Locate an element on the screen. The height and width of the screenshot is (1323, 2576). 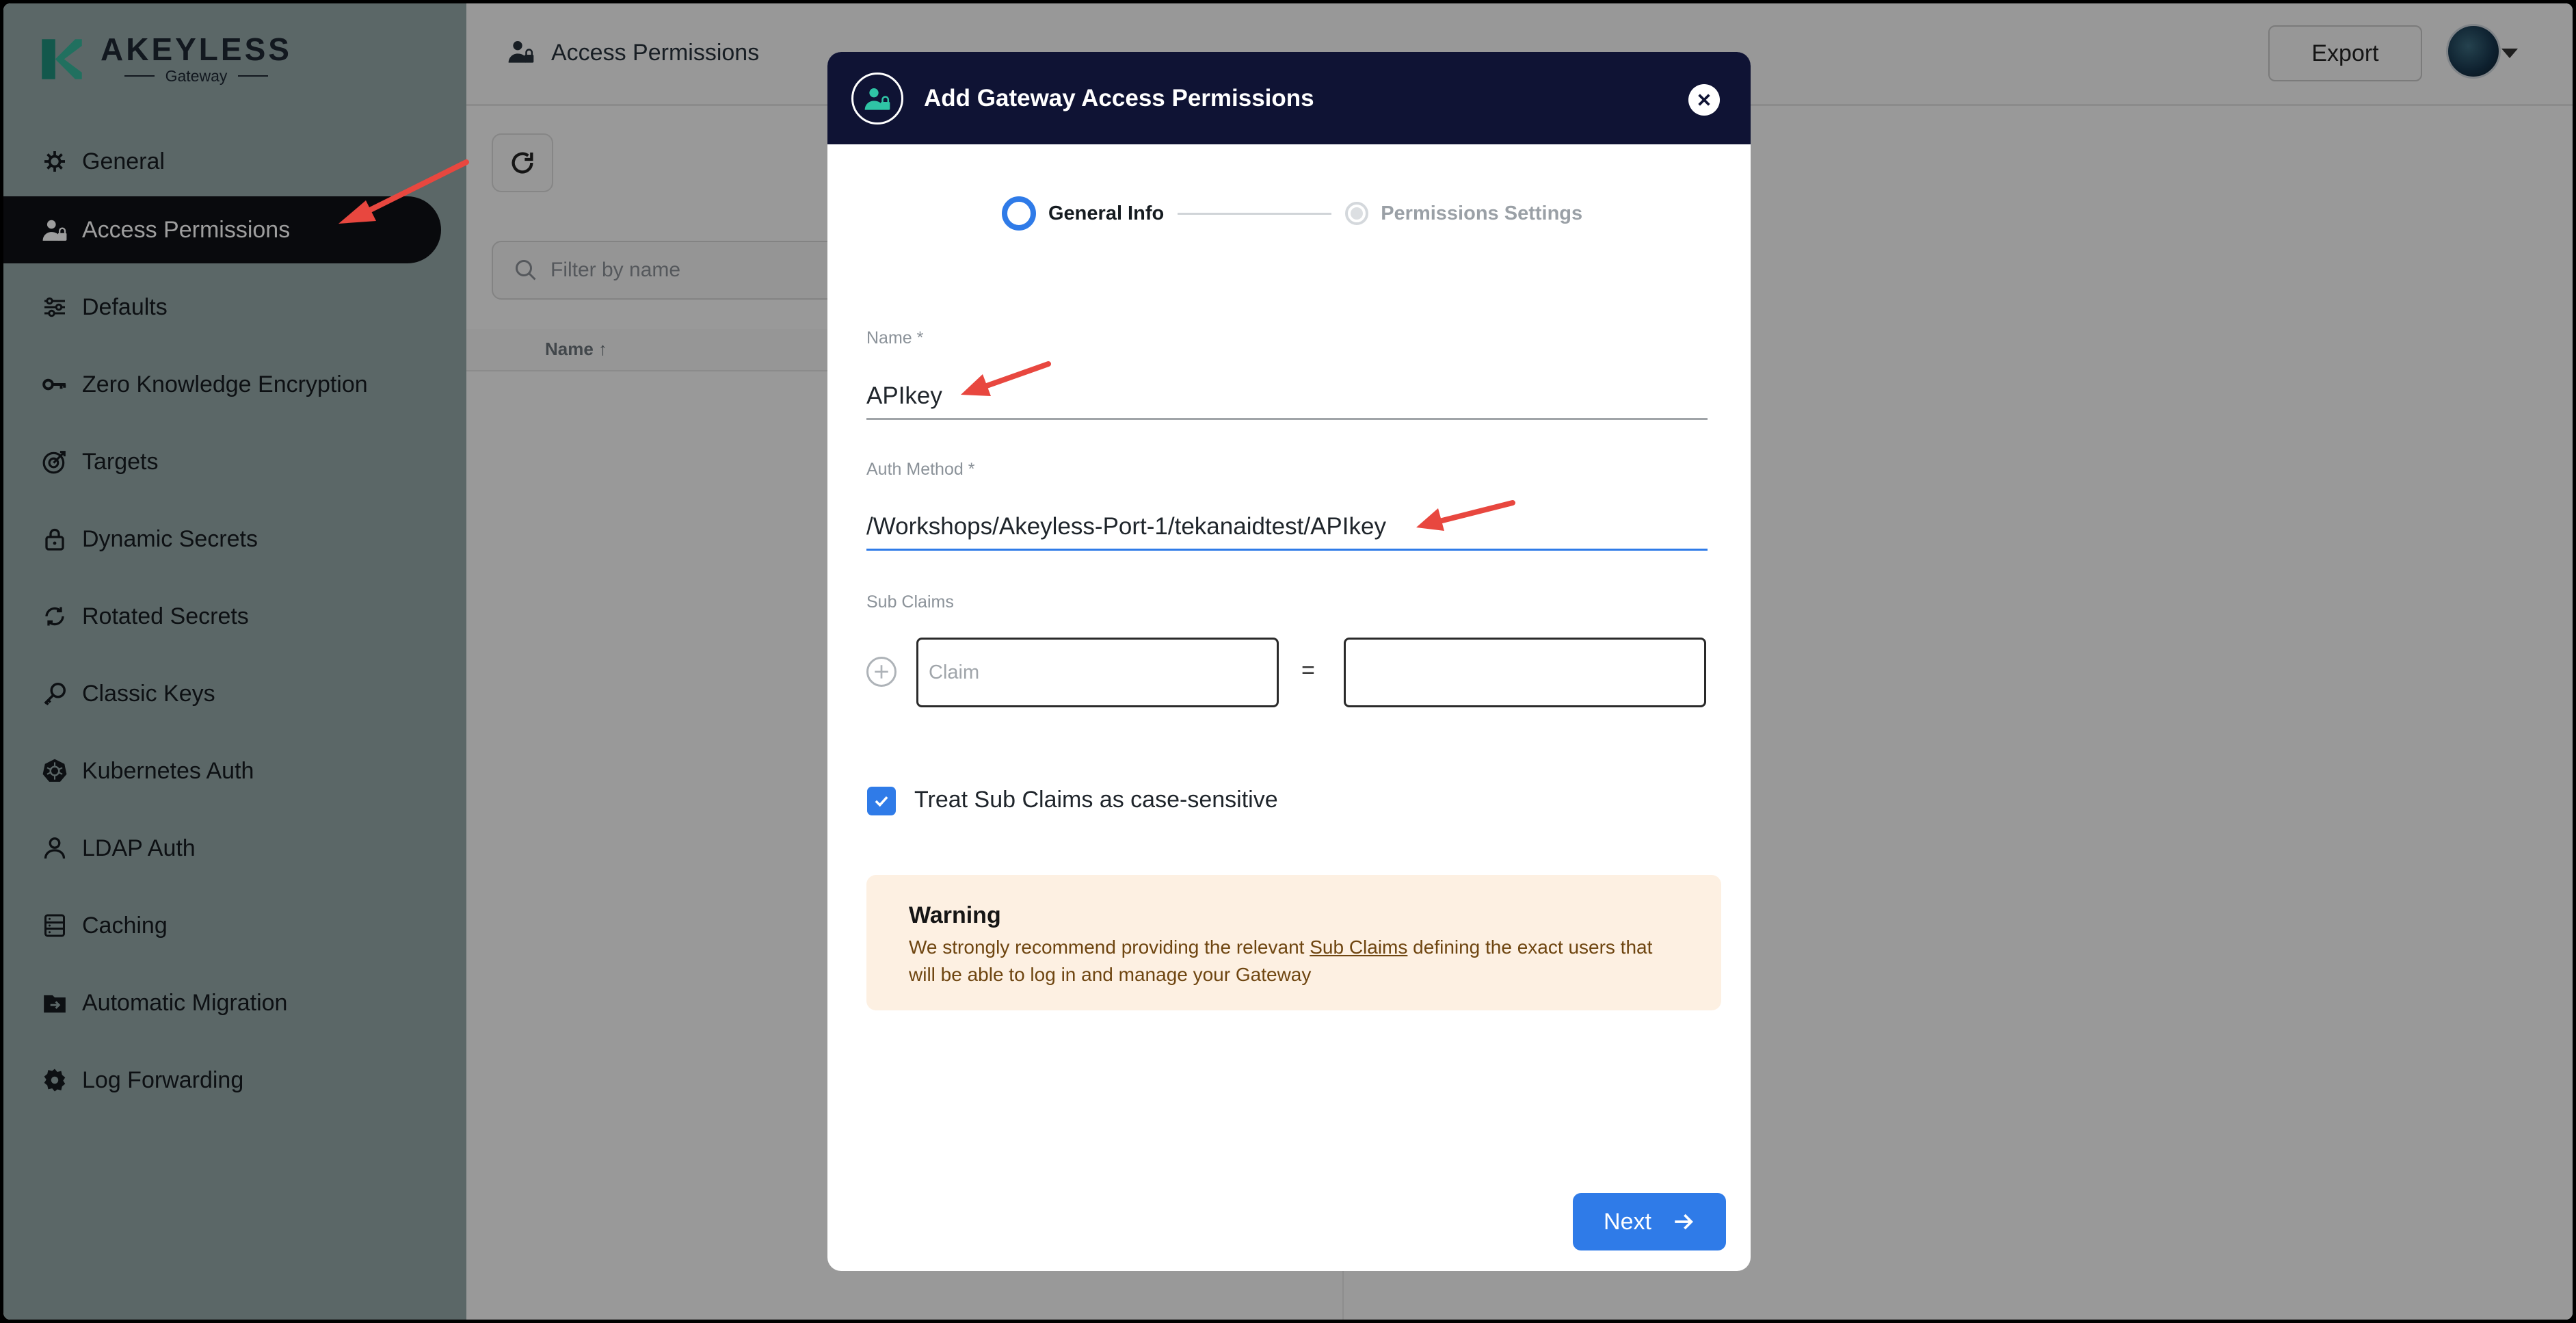
step-general-info: General Info is located at coordinates (1106, 214).